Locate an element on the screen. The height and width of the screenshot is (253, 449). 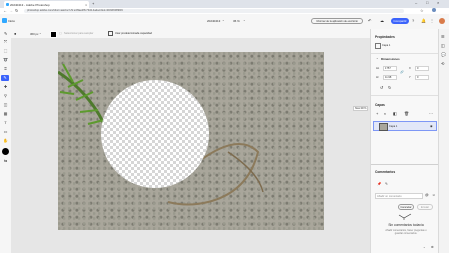
emoji-icon: ☺ is located at coordinates (434, 195).